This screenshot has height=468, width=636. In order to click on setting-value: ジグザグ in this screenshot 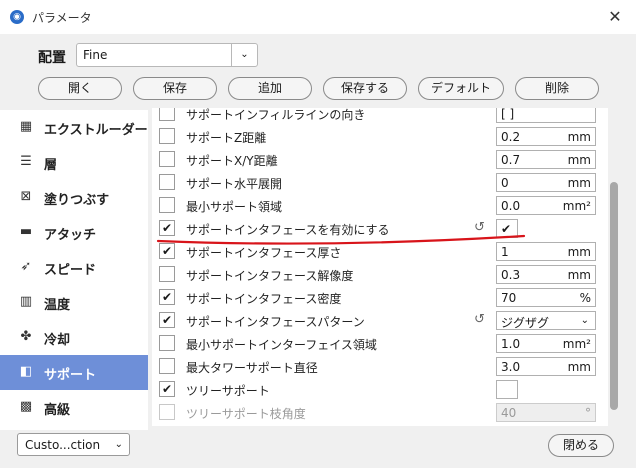, I will do `click(525, 323)`.